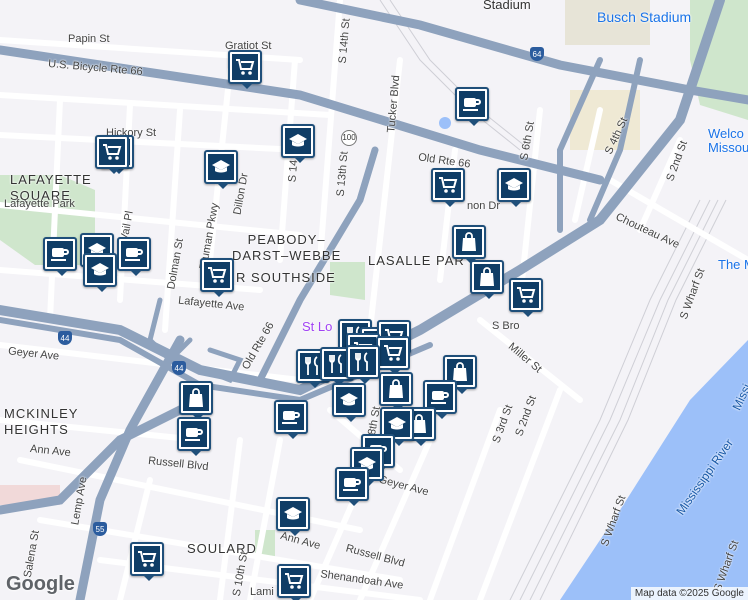 The height and width of the screenshot is (600, 748). I want to click on route-100-shield: 100, so click(349, 138).